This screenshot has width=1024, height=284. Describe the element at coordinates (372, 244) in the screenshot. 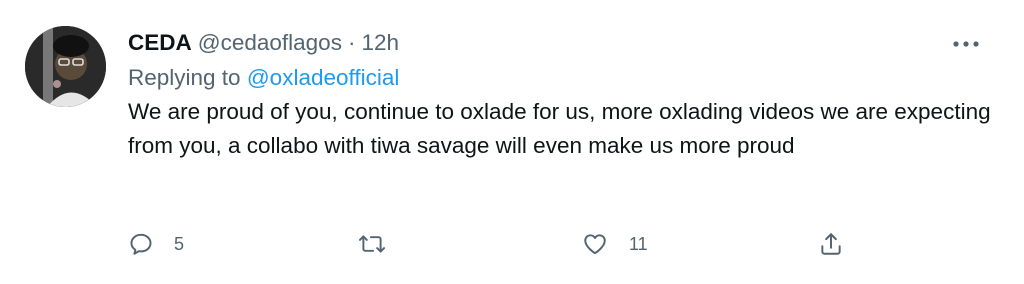

I see `retweet-icon` at that location.